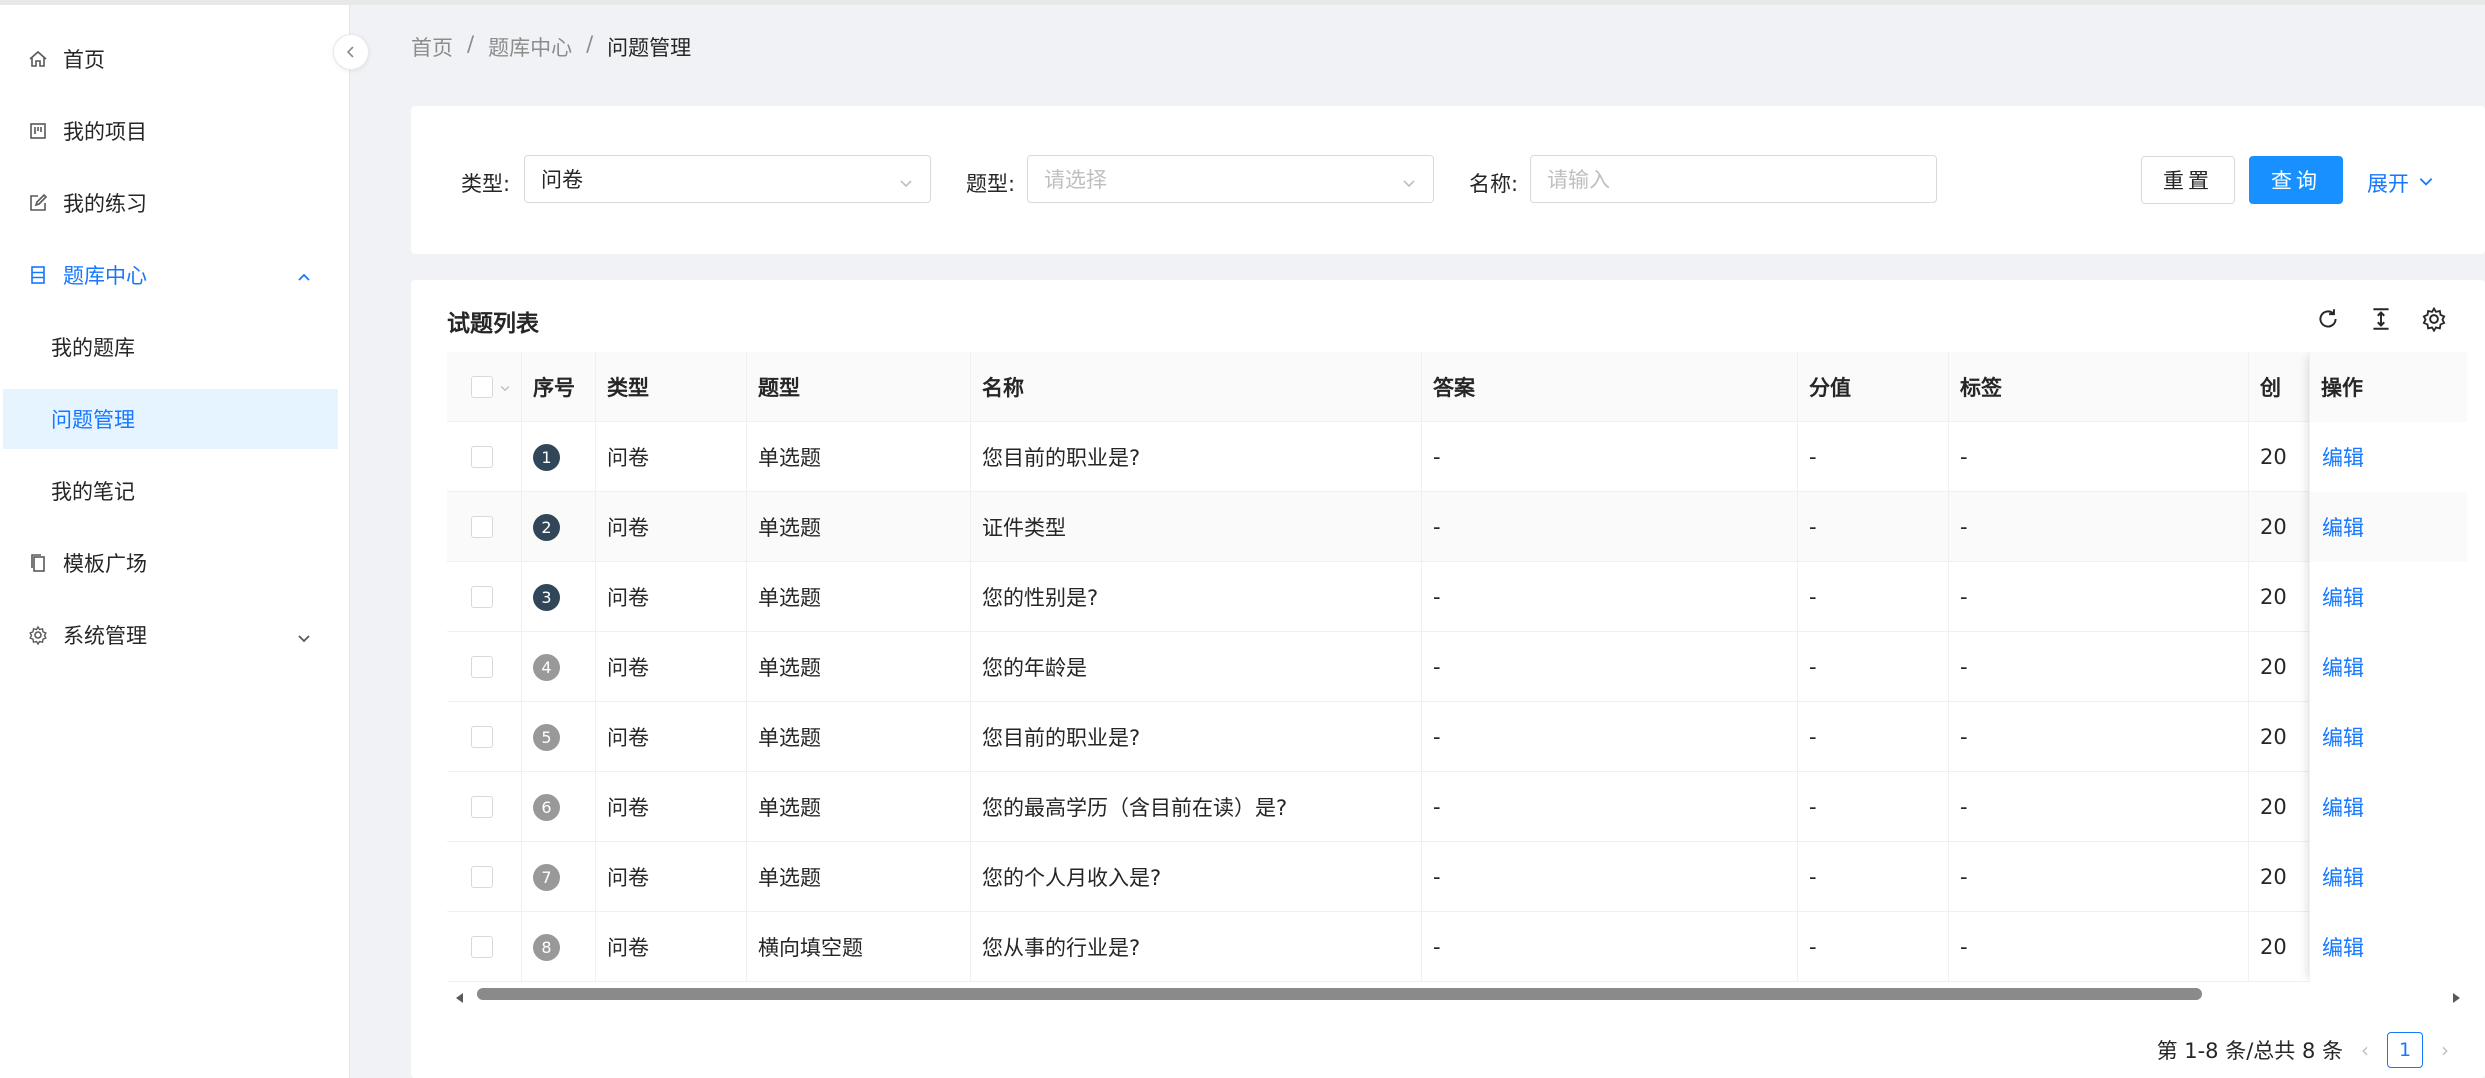  I want to click on scroll-right-icon, so click(2456, 998).